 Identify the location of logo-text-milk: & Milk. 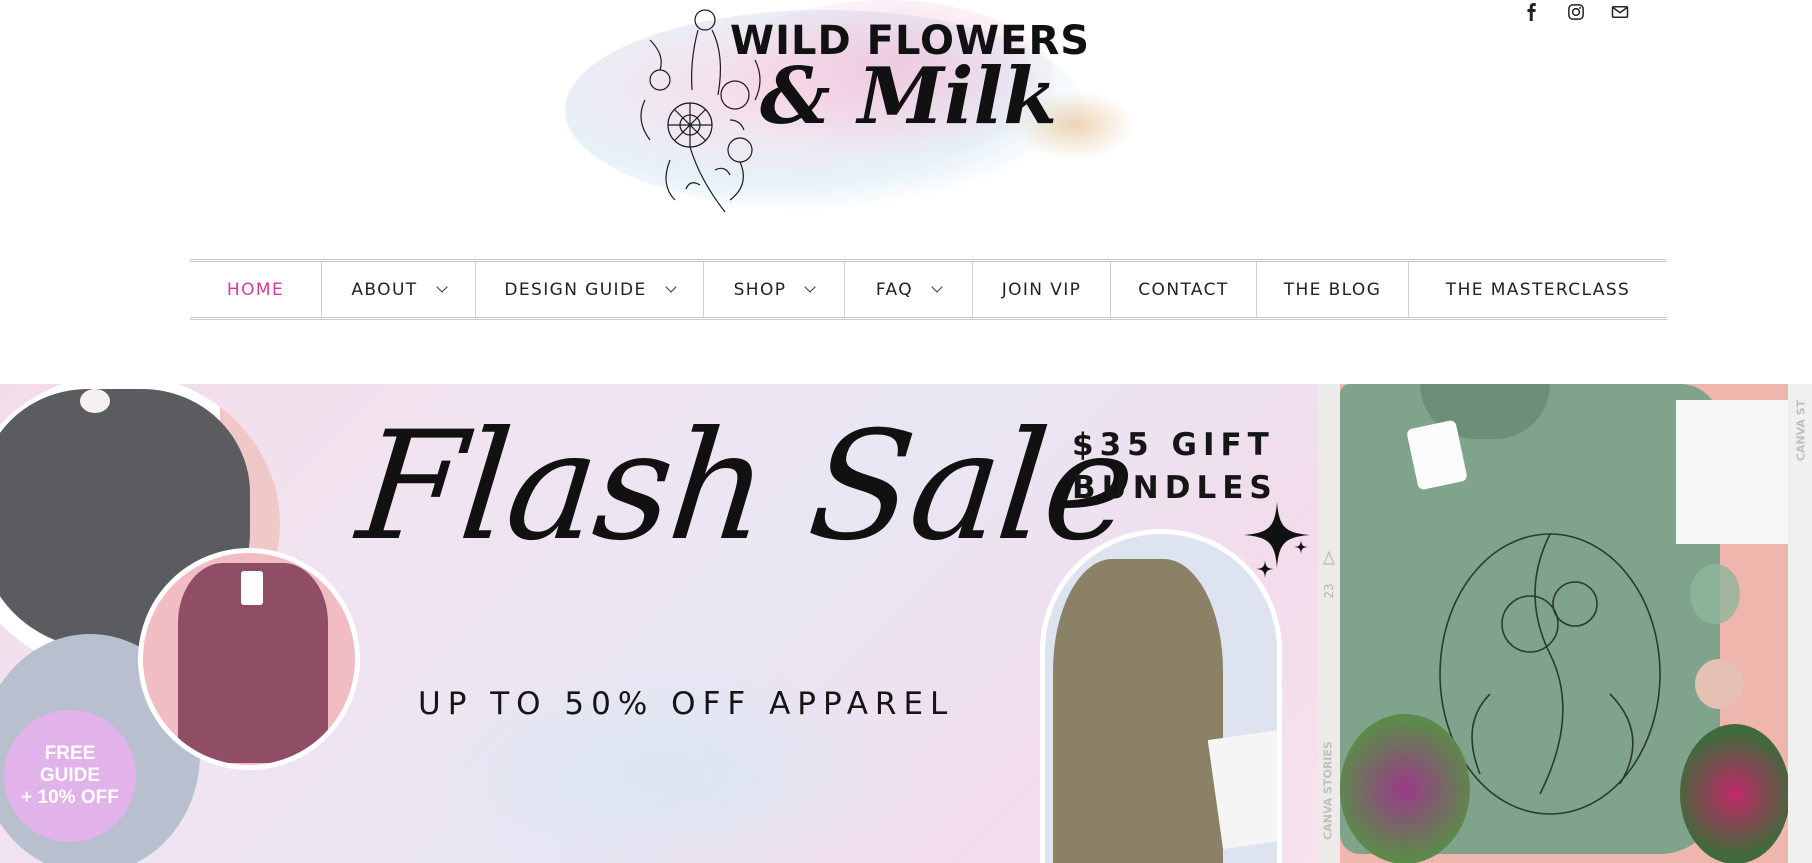
(909, 96).